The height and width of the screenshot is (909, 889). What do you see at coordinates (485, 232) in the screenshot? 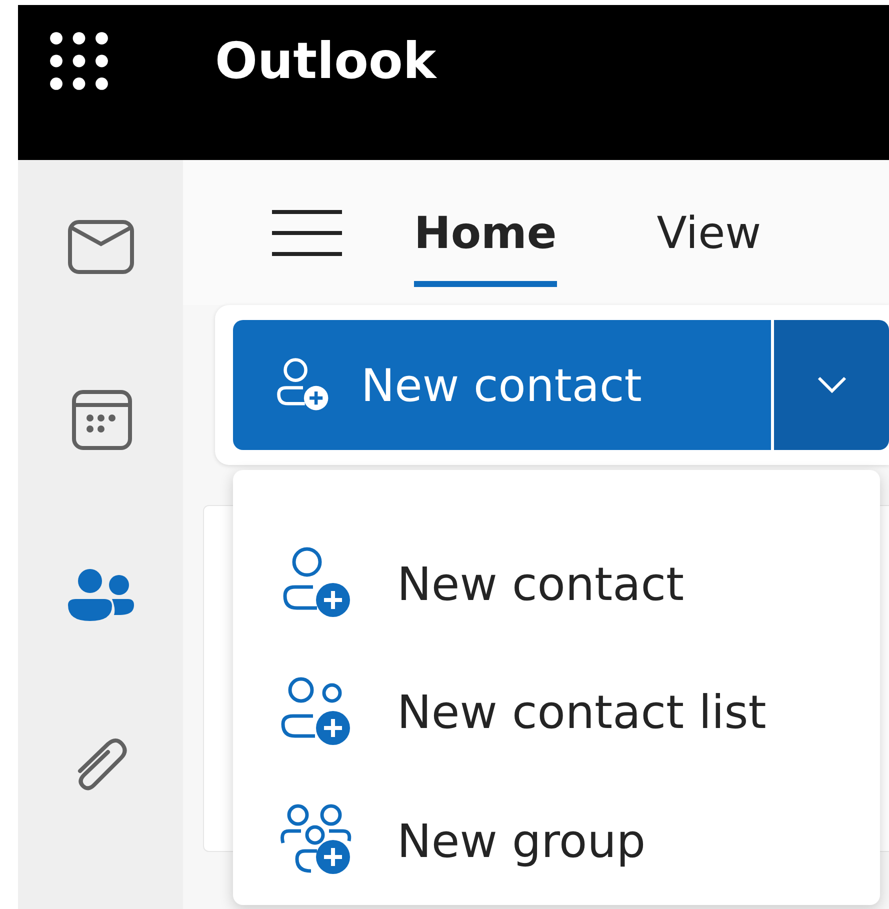
I see `ribbon-tab: Home` at bounding box center [485, 232].